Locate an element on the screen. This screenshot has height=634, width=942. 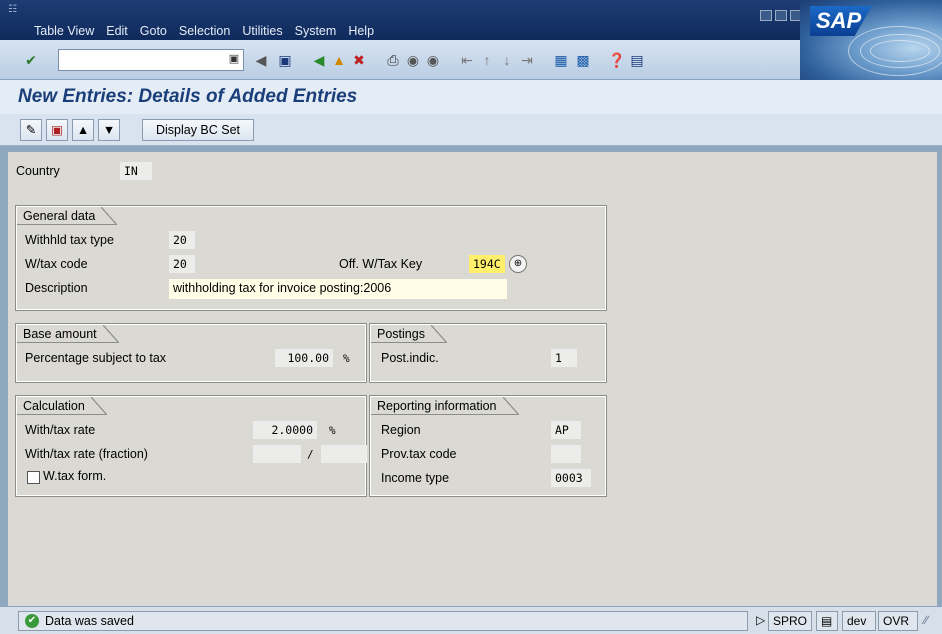
find-next-icon: ◉ is located at coordinates (433, 60).